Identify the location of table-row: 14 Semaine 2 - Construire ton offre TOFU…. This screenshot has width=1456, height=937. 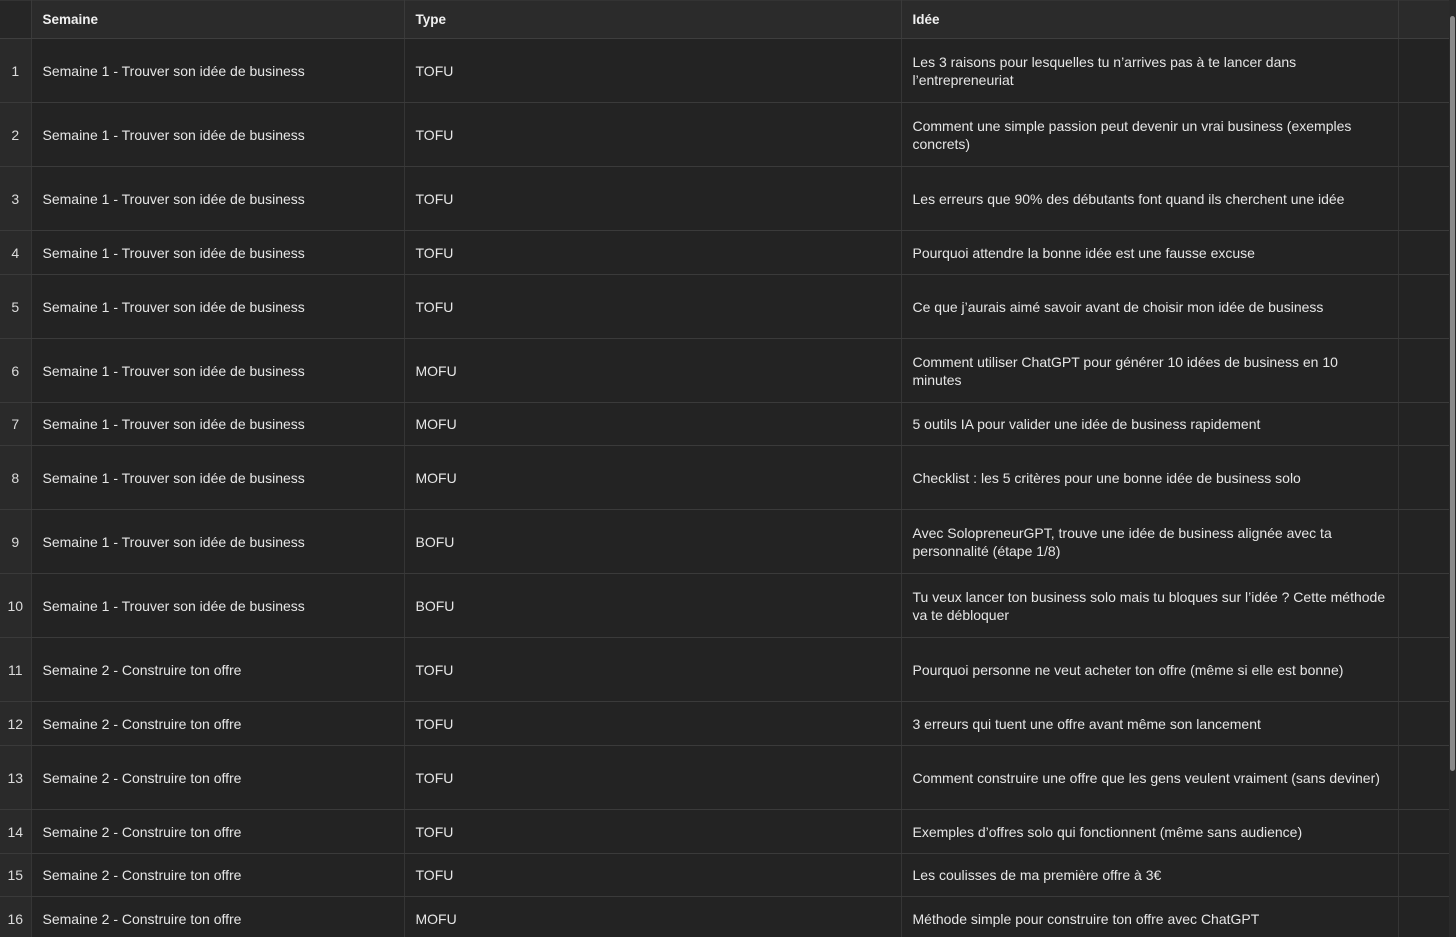
(725, 831).